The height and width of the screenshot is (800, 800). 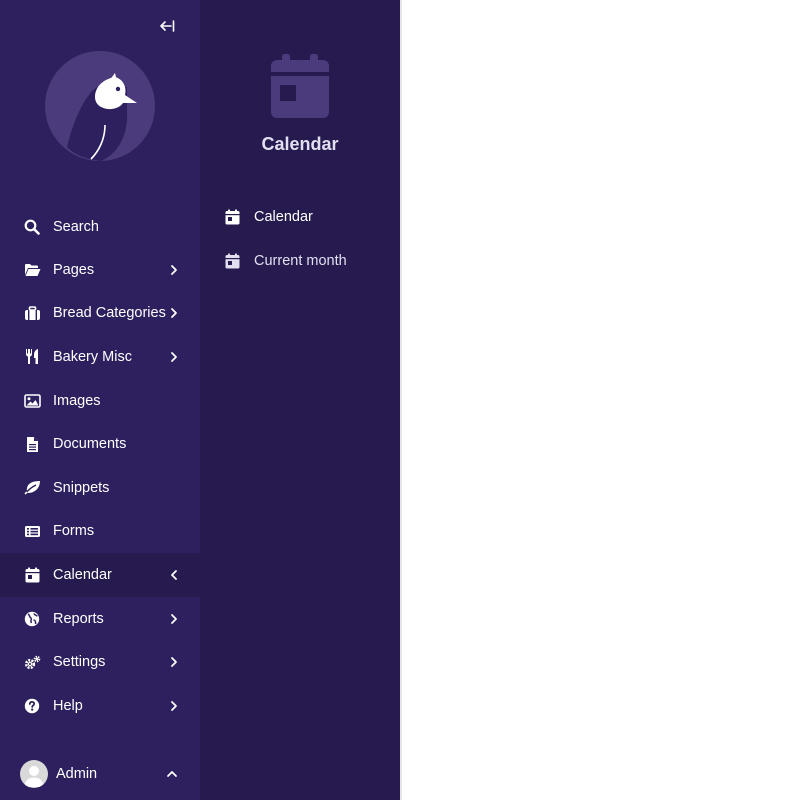 What do you see at coordinates (100, 532) in the screenshot?
I see `sidebar-item-forms: Forms` at bounding box center [100, 532].